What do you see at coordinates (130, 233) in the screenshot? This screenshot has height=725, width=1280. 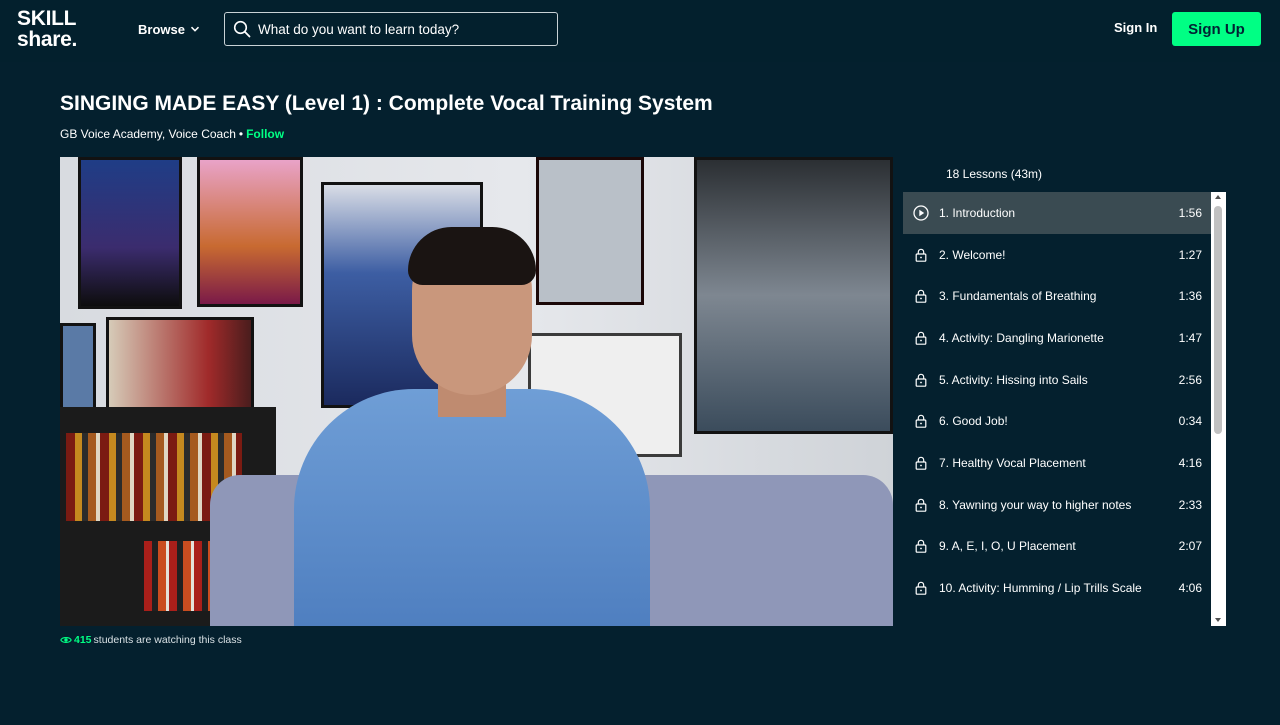 I see `poster-evita` at bounding box center [130, 233].